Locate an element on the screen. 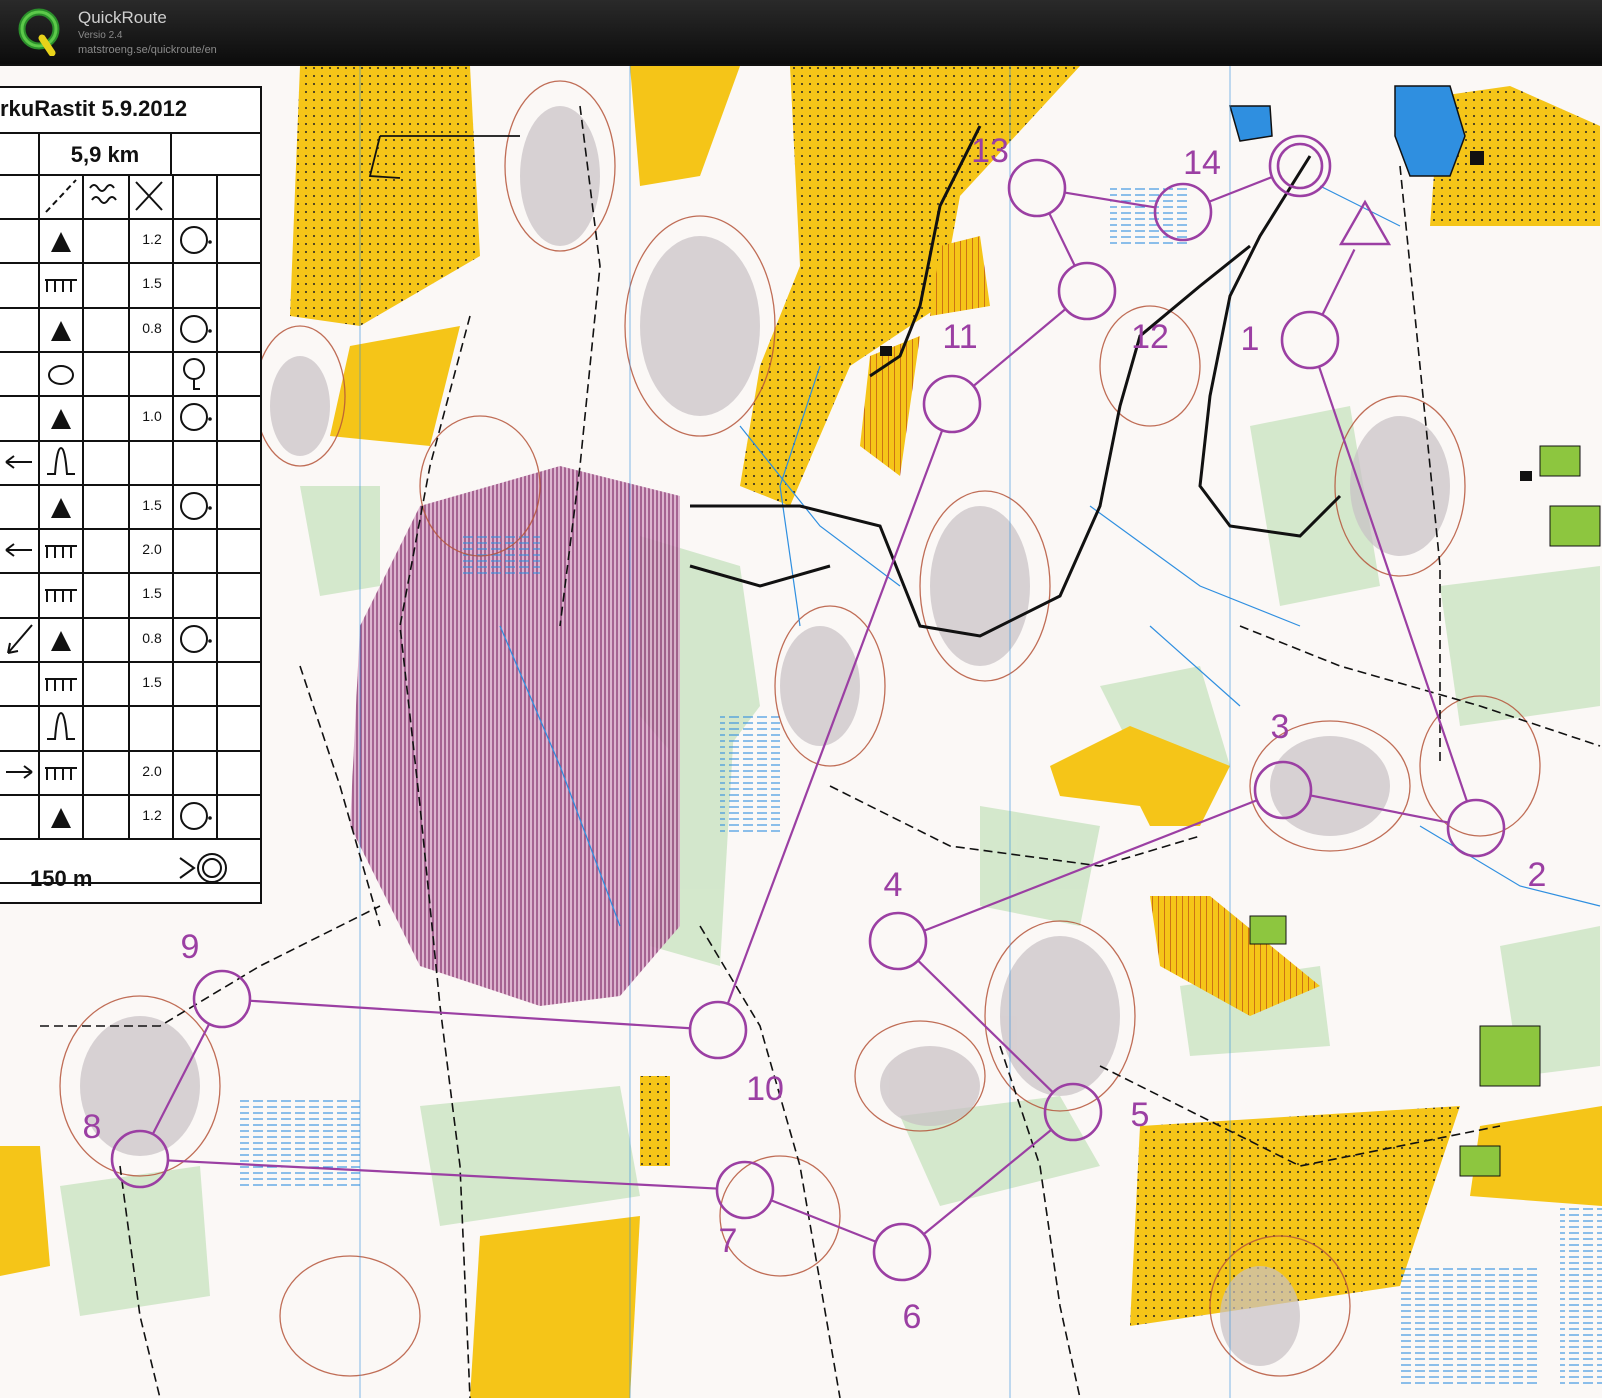  control-number: 14 is located at coordinates (1202, 163).